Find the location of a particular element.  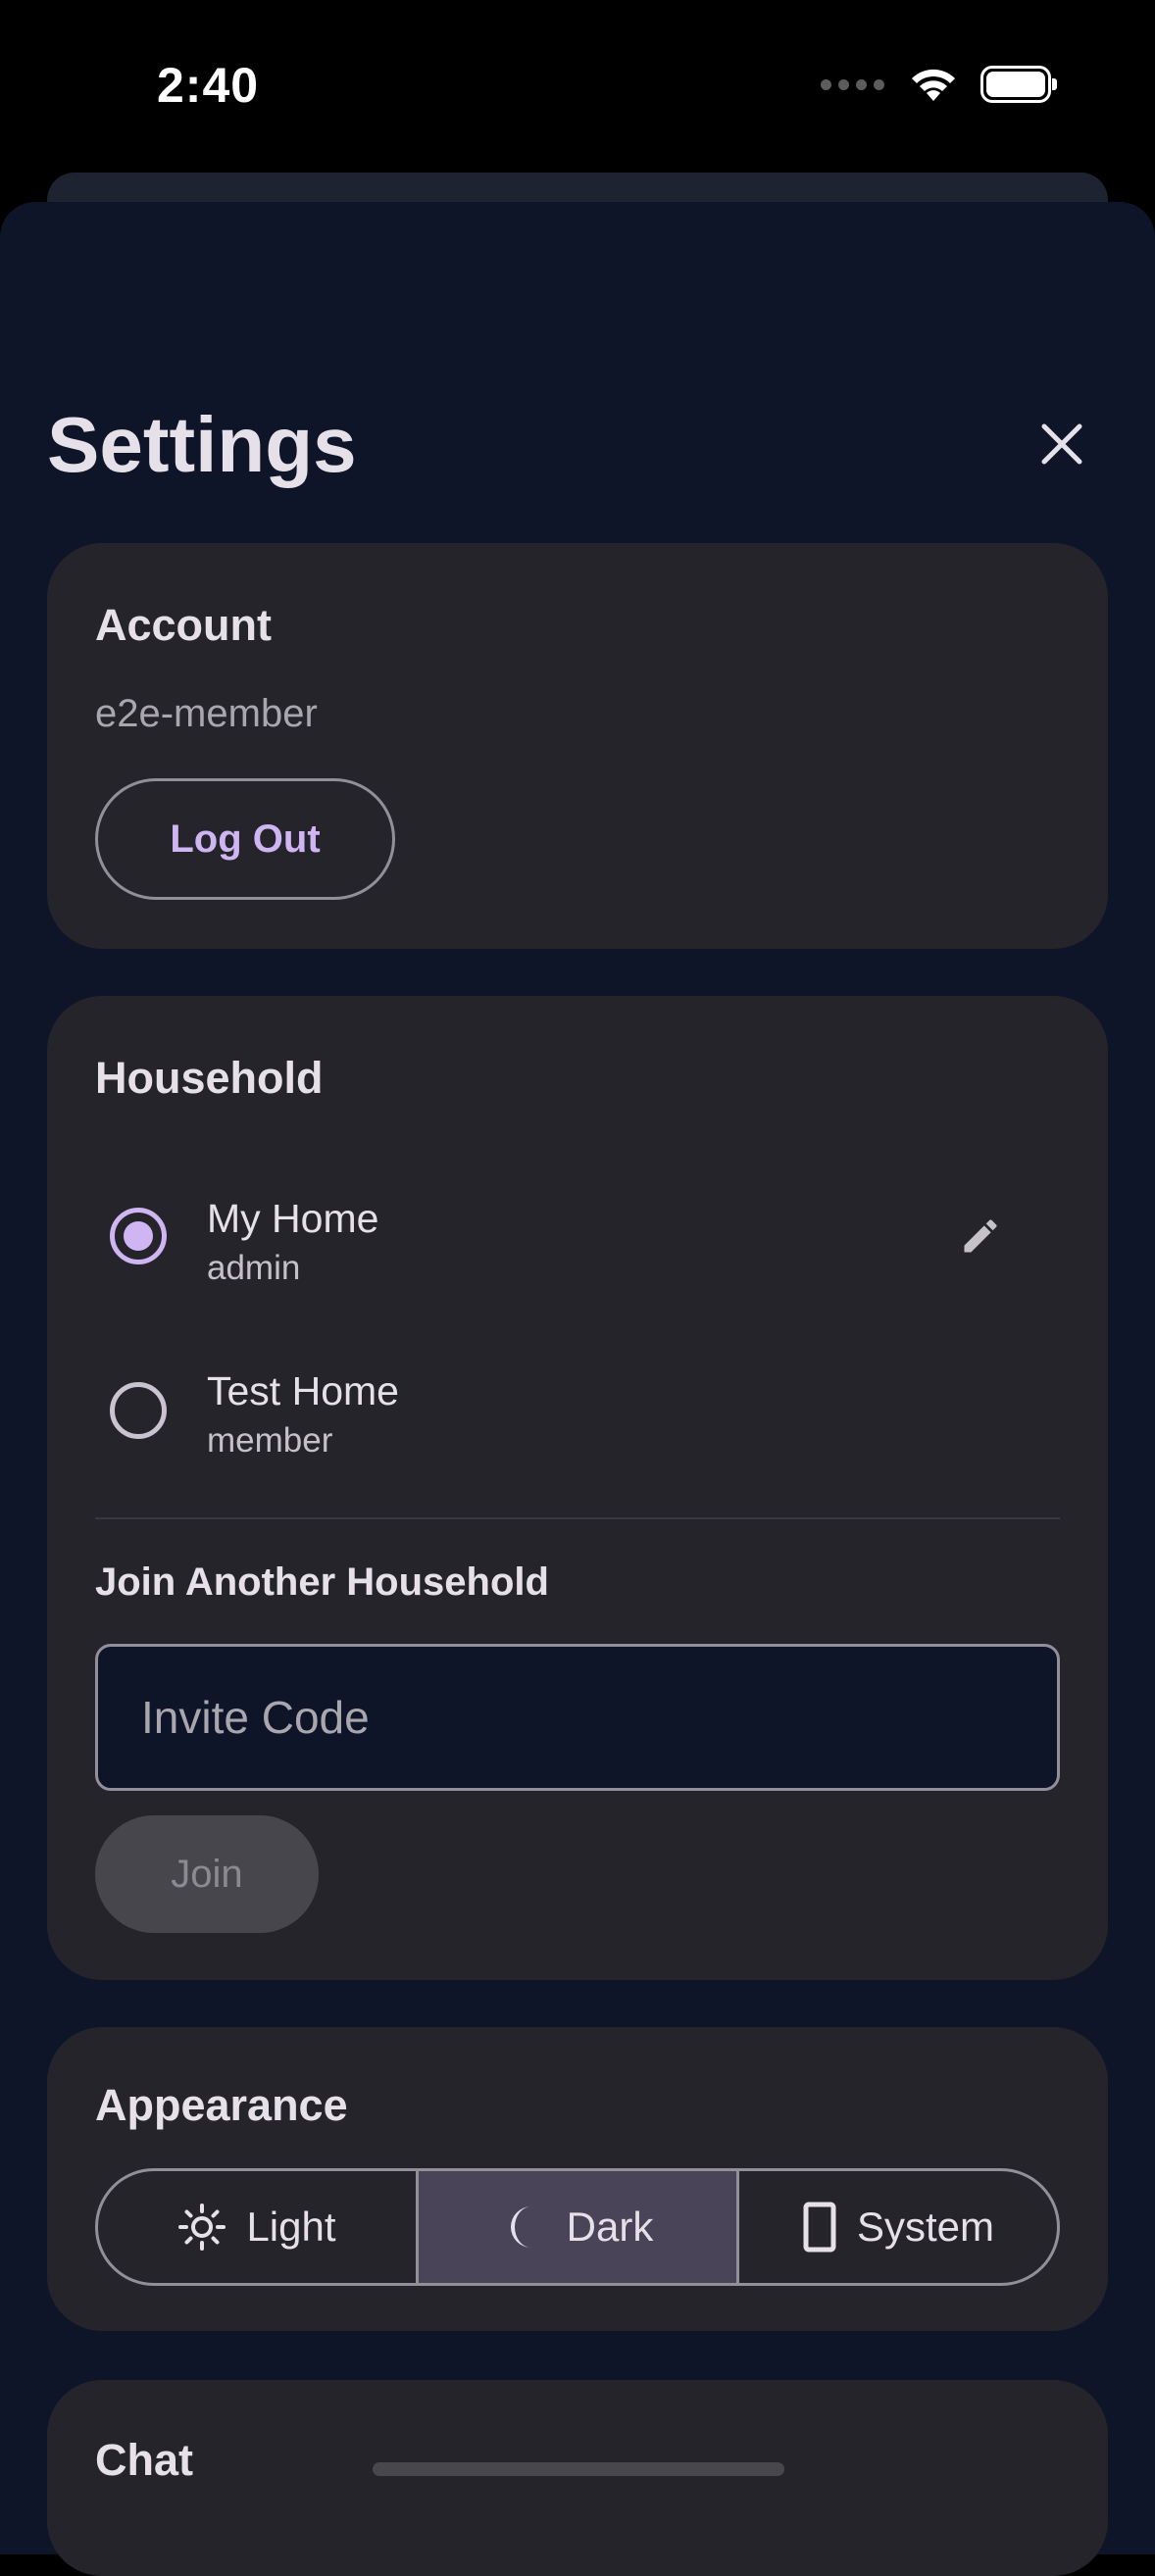

close-icon is located at coordinates (1061, 444).